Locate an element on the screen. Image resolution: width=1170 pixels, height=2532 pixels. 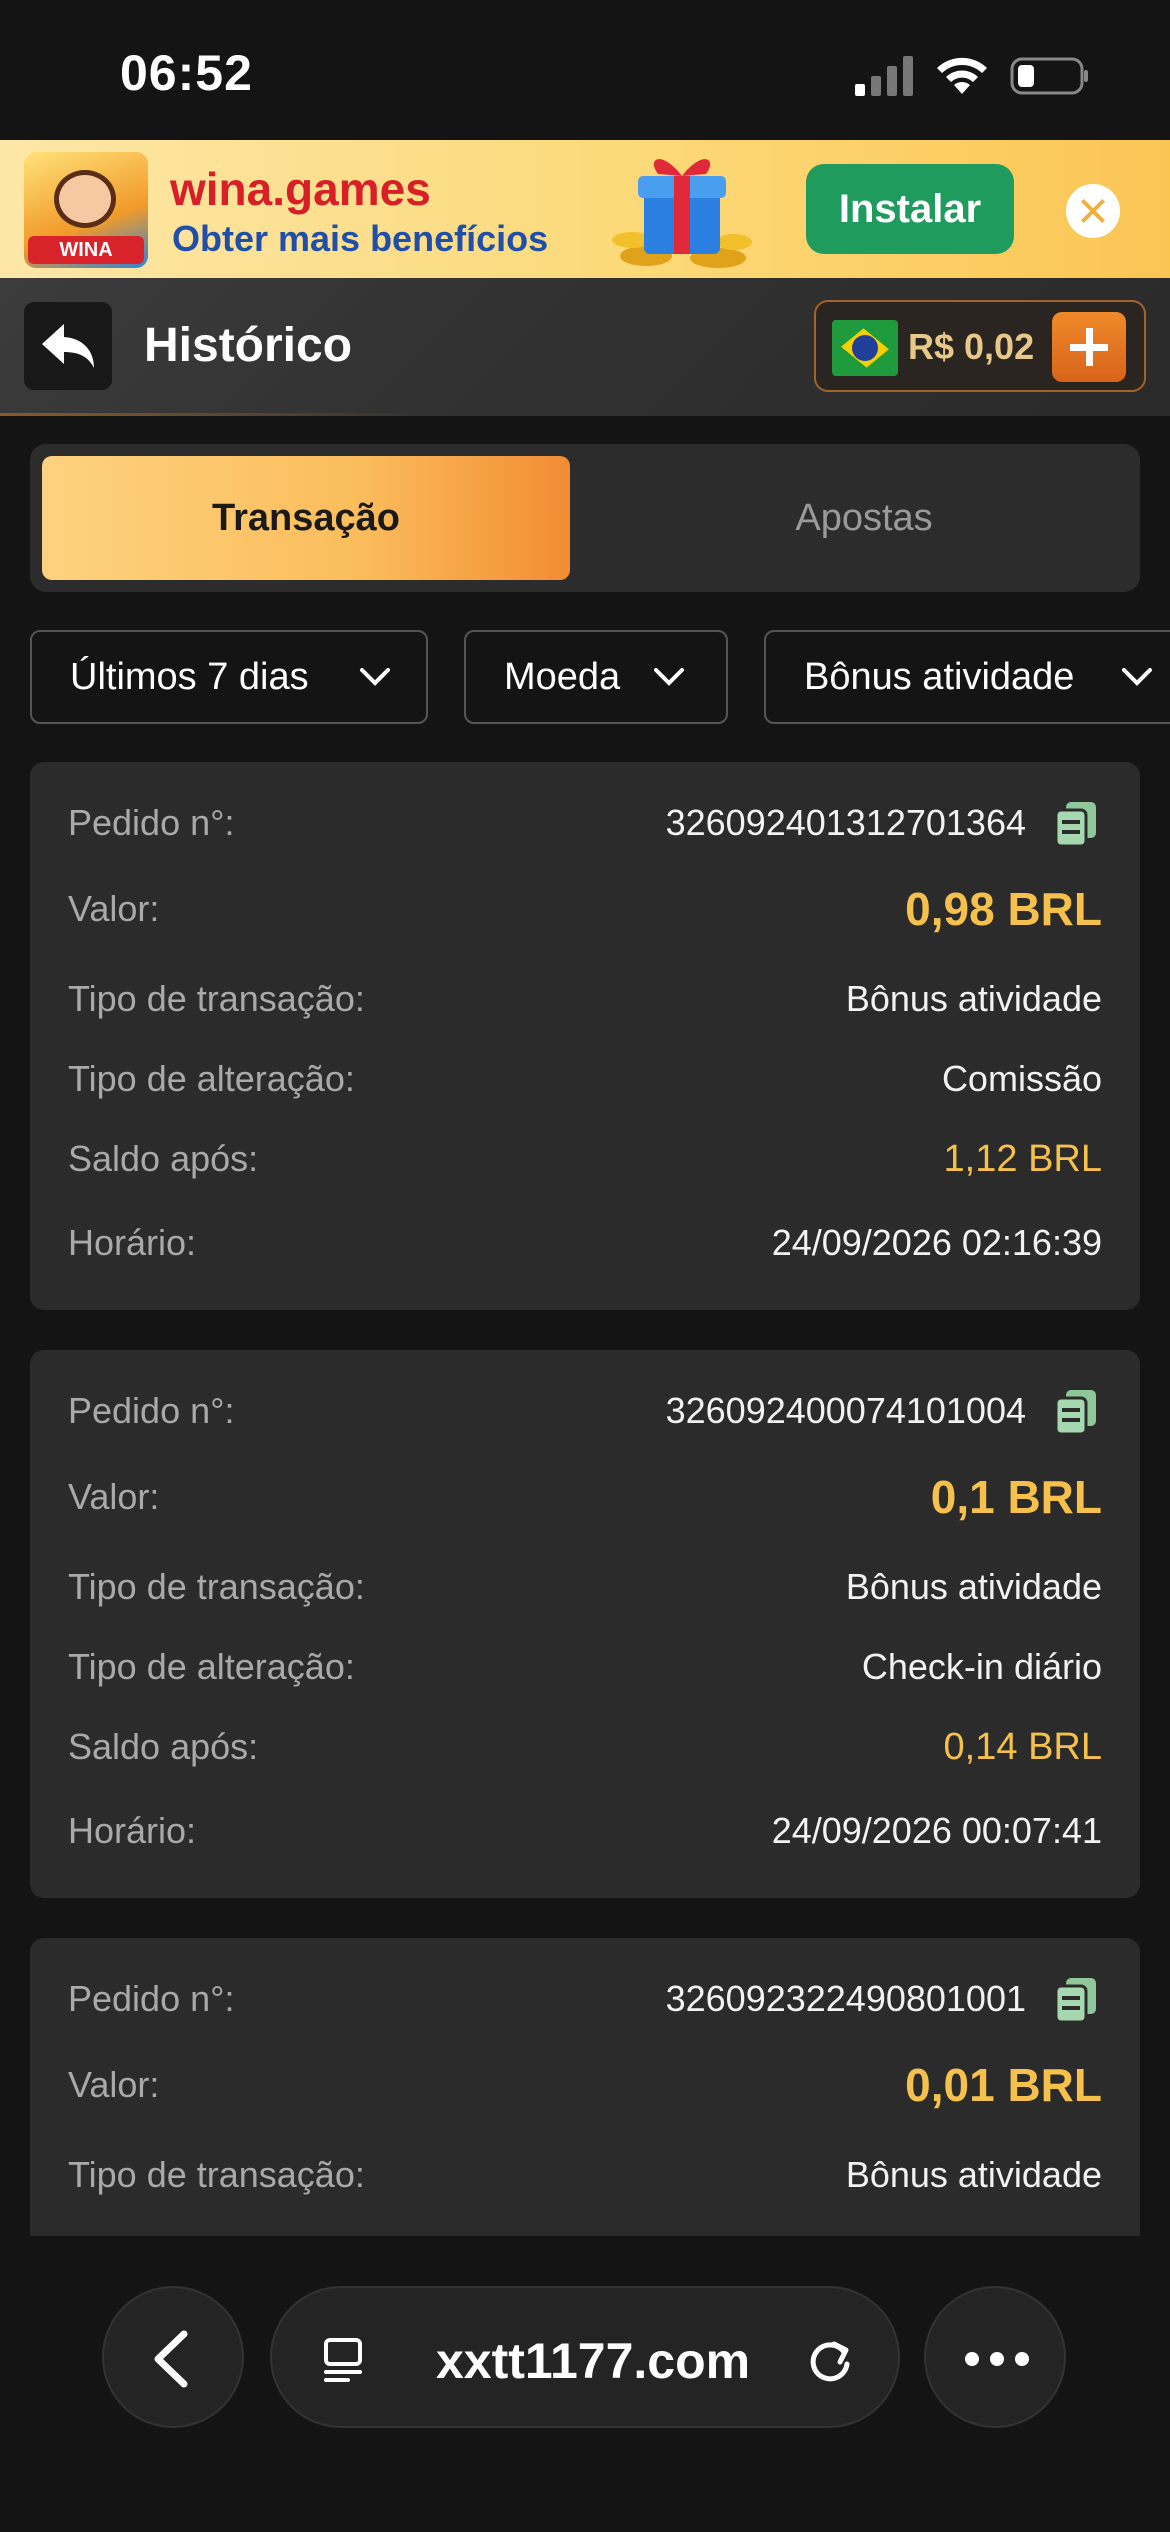
address-bar: xxtt1177.com is located at coordinates (585, 2357).